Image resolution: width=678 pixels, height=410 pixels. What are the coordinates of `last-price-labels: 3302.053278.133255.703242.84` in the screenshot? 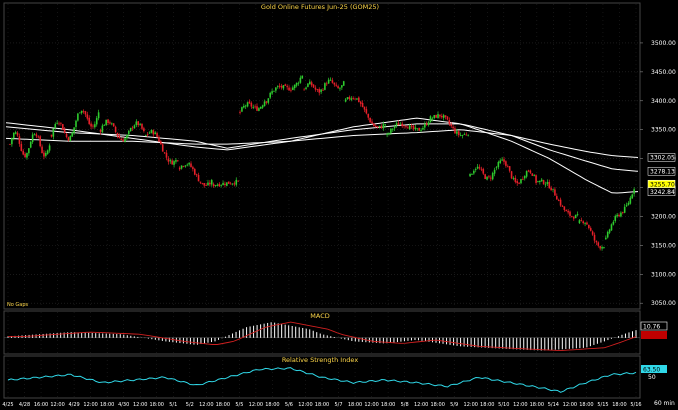 It's located at (661, 174).